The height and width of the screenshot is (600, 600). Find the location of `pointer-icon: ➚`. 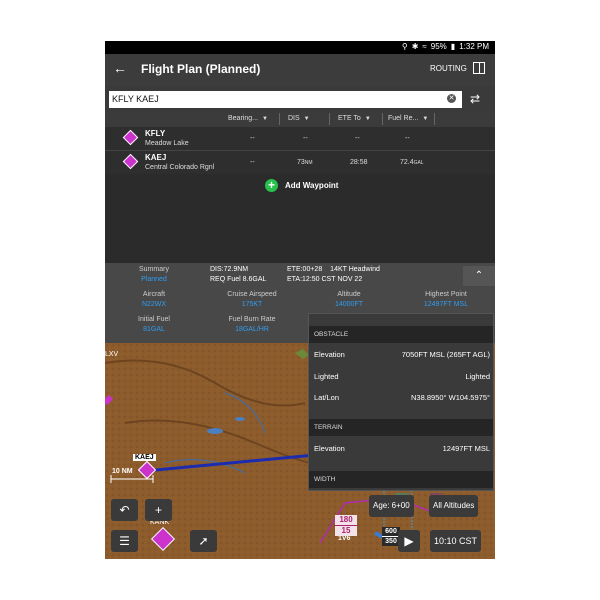

pointer-icon: ➚ is located at coordinates (203, 541).